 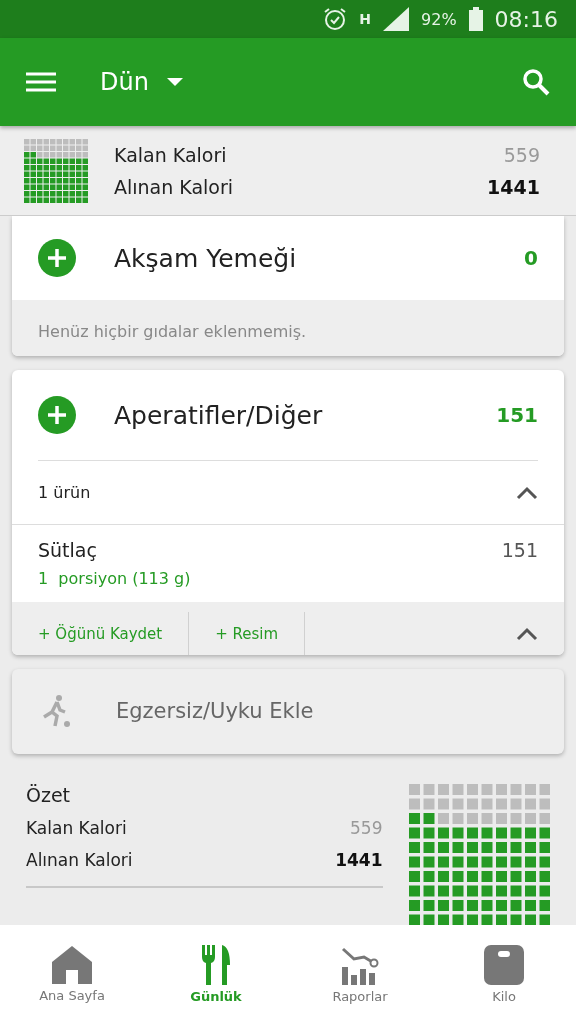 What do you see at coordinates (504, 965) in the screenshot?
I see `scale-icon` at bounding box center [504, 965].